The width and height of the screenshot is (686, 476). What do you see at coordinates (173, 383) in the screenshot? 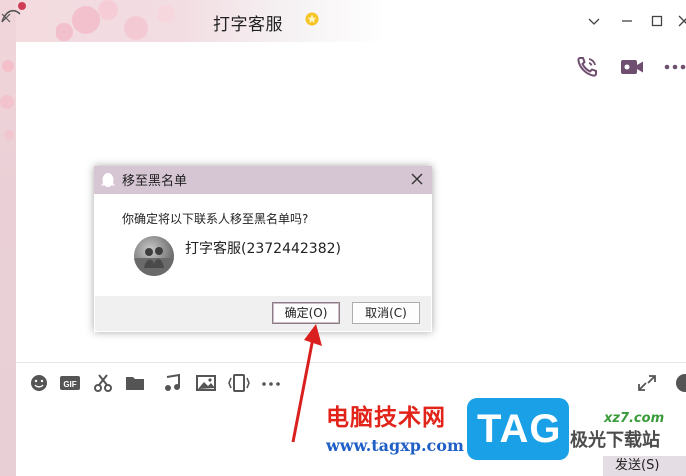
I see `music-icon` at bounding box center [173, 383].